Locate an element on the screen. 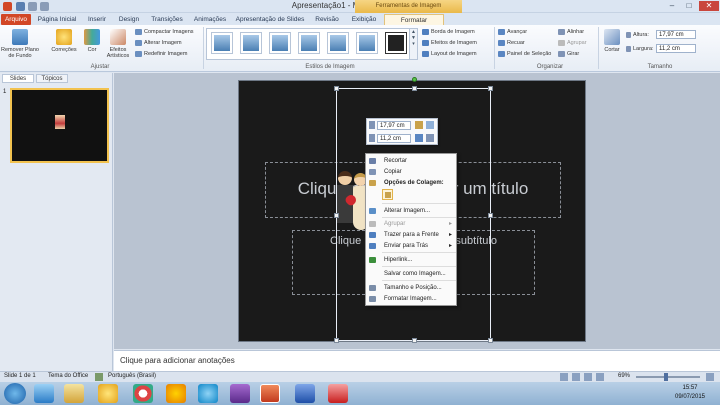  remove-background-button: Remover Plano de Fundo is located at coordinates (20, 53).